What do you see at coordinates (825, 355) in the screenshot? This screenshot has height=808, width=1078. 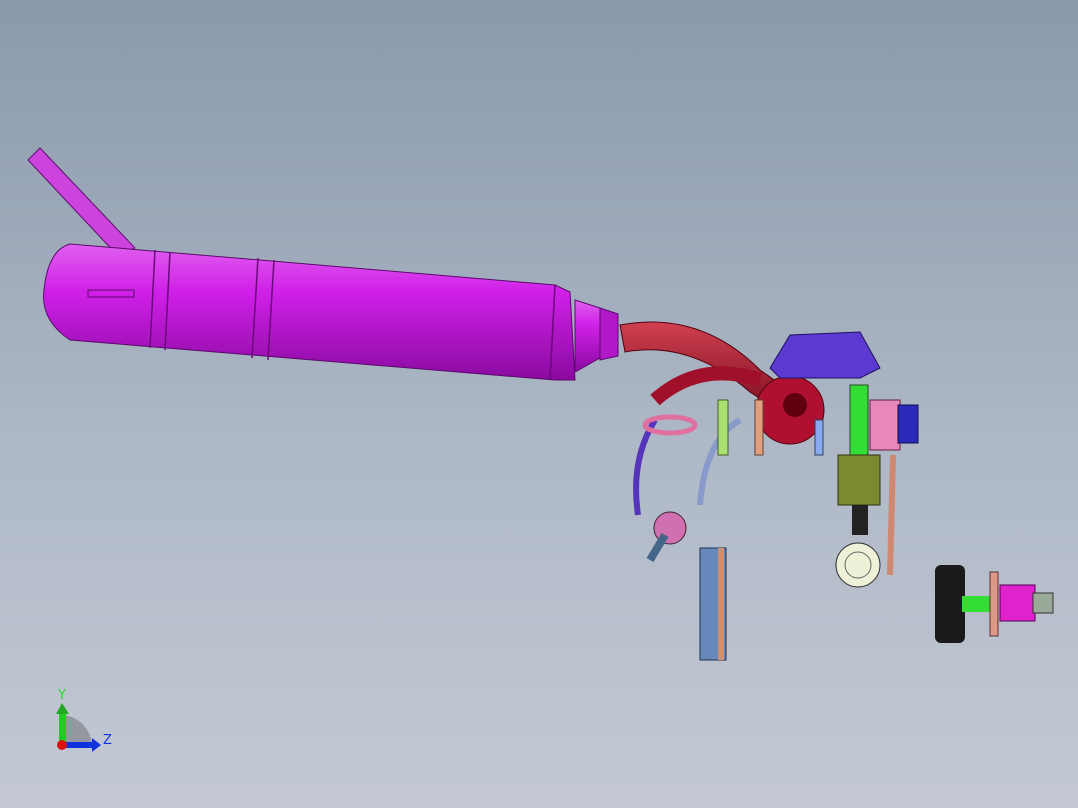 I see `fuel-tank` at bounding box center [825, 355].